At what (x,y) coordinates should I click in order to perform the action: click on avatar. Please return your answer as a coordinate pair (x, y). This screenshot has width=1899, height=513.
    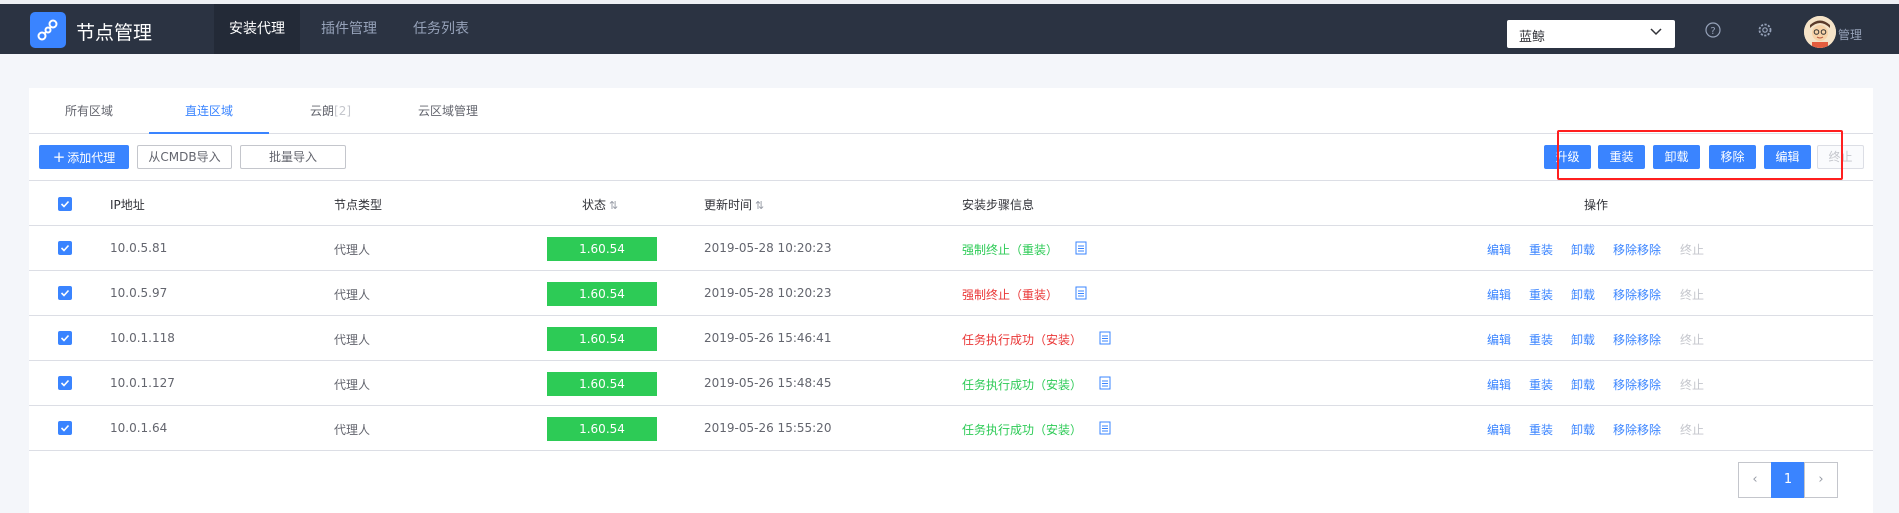
    Looking at the image, I should click on (1820, 32).